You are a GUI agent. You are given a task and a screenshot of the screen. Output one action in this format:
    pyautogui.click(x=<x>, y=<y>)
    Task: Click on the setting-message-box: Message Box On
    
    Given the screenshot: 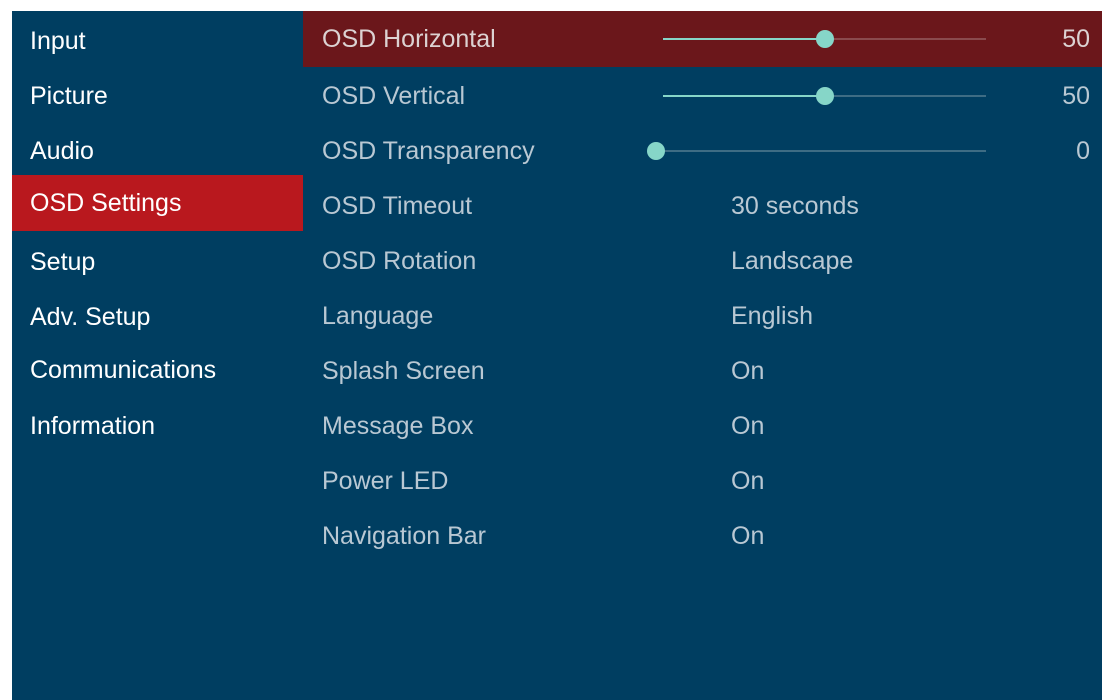 What is the action you would take?
    pyautogui.click(x=702, y=426)
    